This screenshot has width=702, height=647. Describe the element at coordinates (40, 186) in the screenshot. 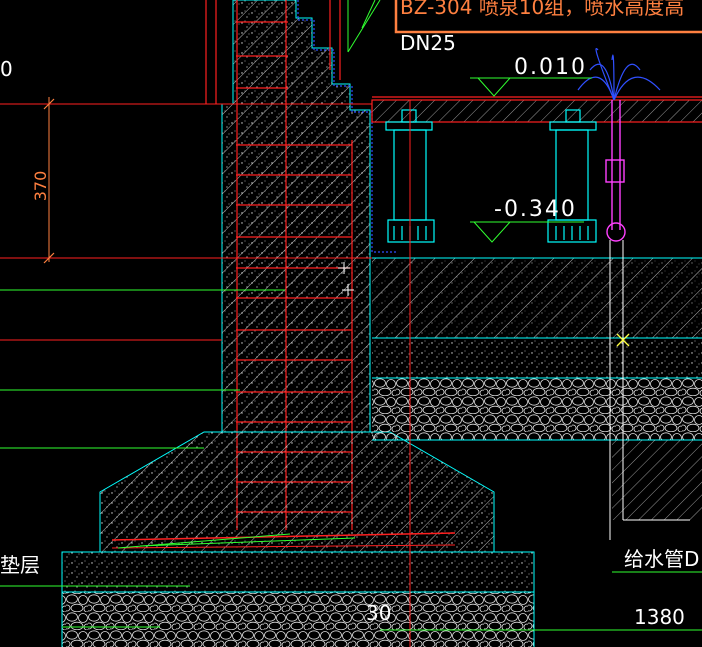

I see `dim-370-label: 370` at that location.